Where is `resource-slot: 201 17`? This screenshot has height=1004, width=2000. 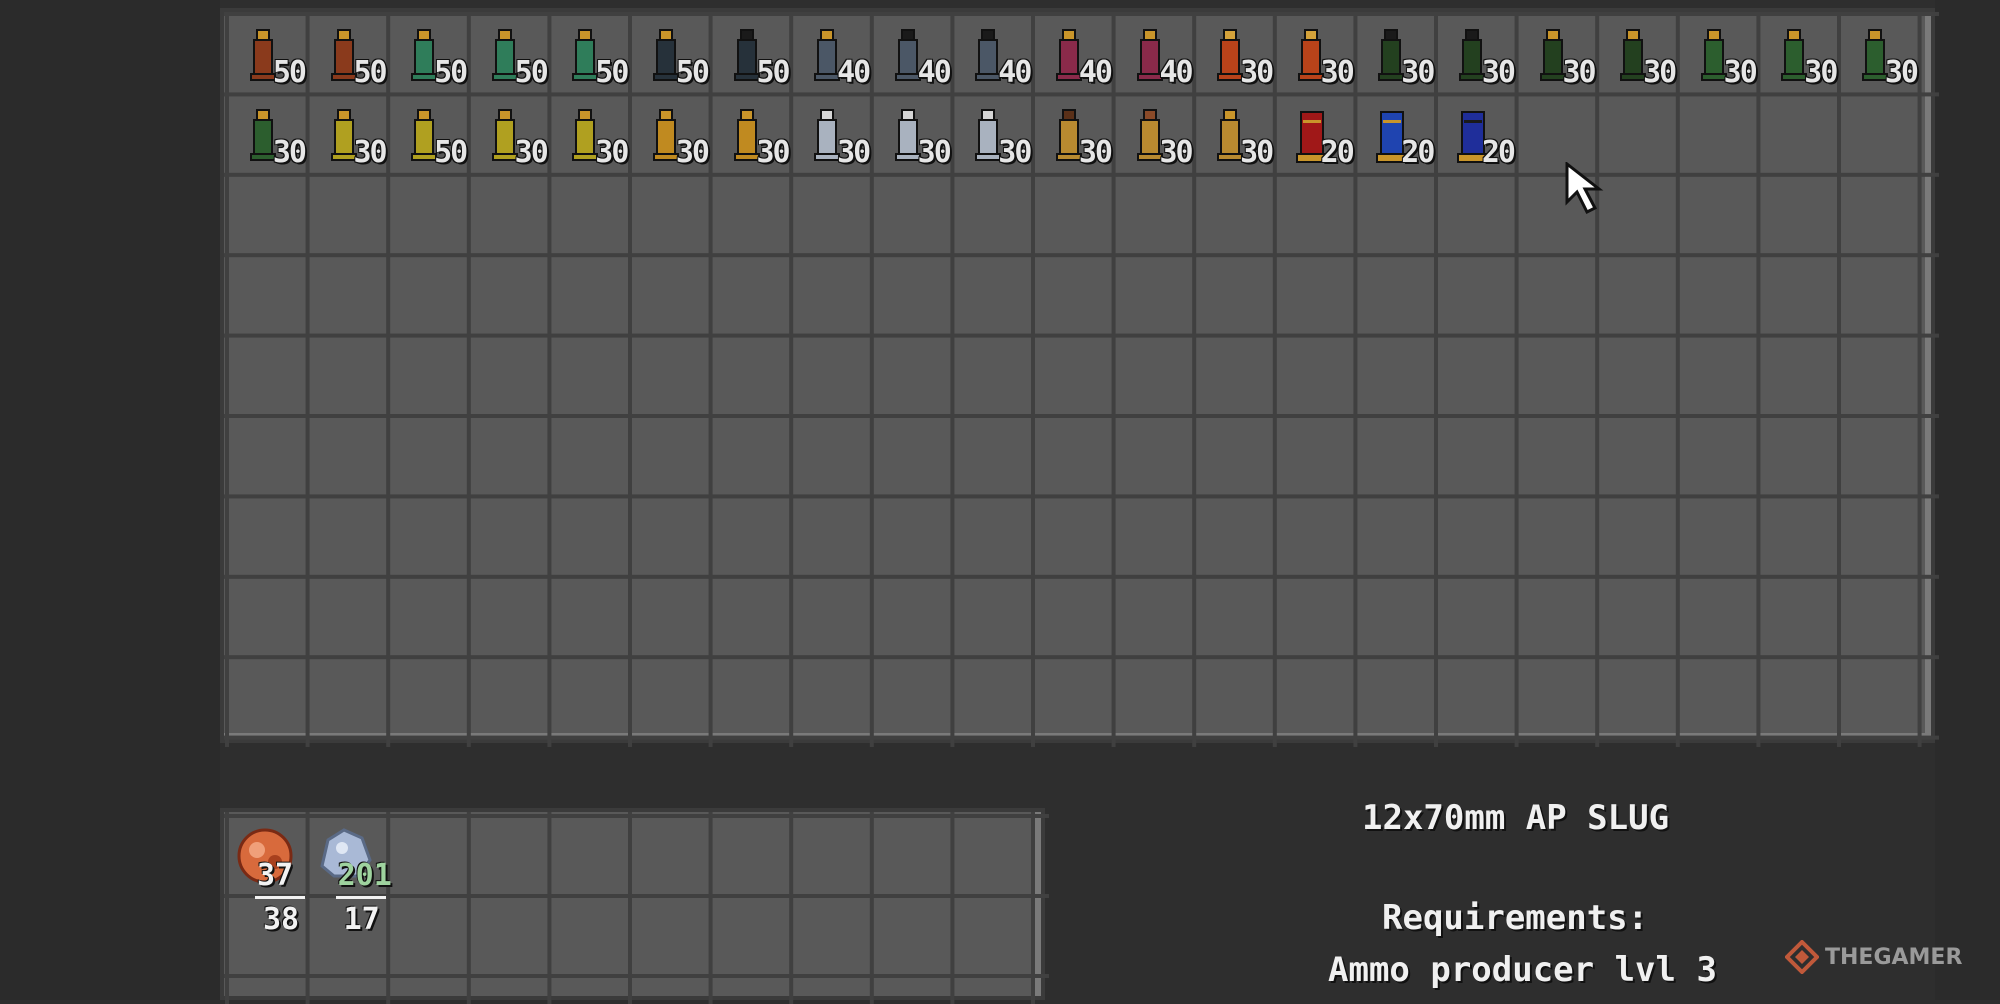
resource-slot: 201 17 is located at coordinates (350, 876).